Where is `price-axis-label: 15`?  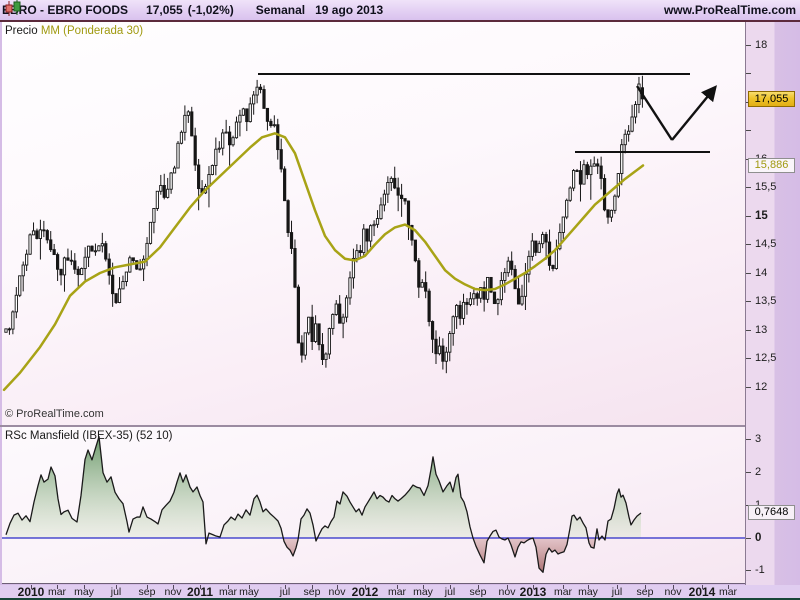
price-axis-label: 15 is located at coordinates (761, 215).